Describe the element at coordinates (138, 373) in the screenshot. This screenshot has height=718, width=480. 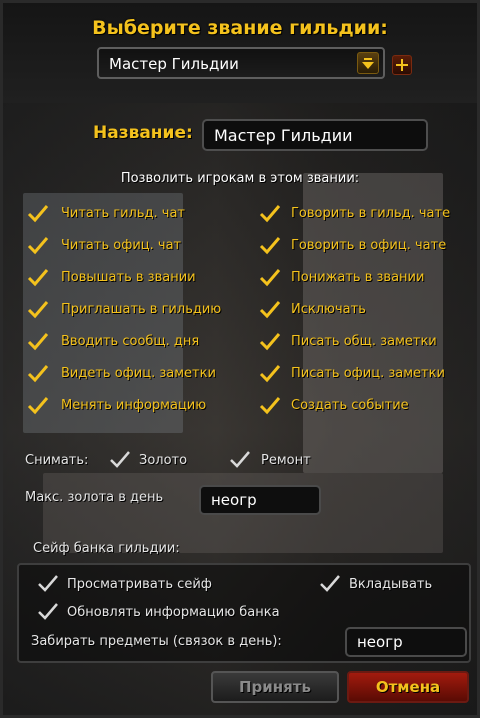
I see `perm-view-officer-notes: Видеть офиц. заметки` at that location.